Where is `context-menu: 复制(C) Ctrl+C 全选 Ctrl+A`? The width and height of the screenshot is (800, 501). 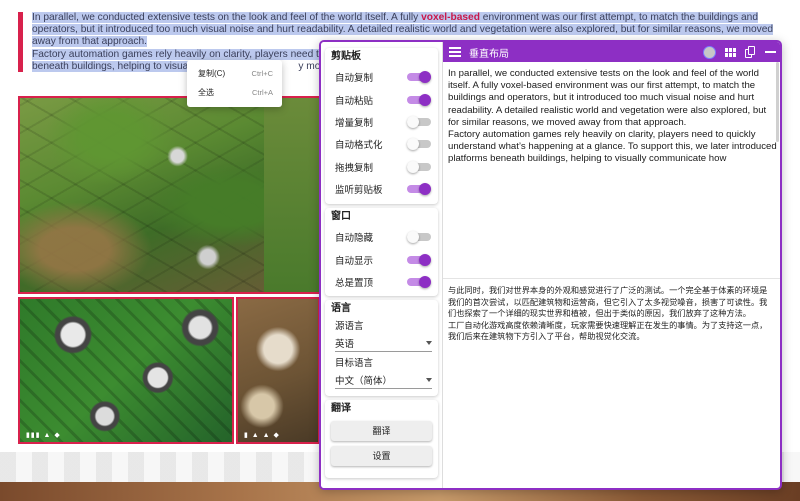 context-menu: 复制(C) Ctrl+C 全选 Ctrl+A is located at coordinates (234, 83).